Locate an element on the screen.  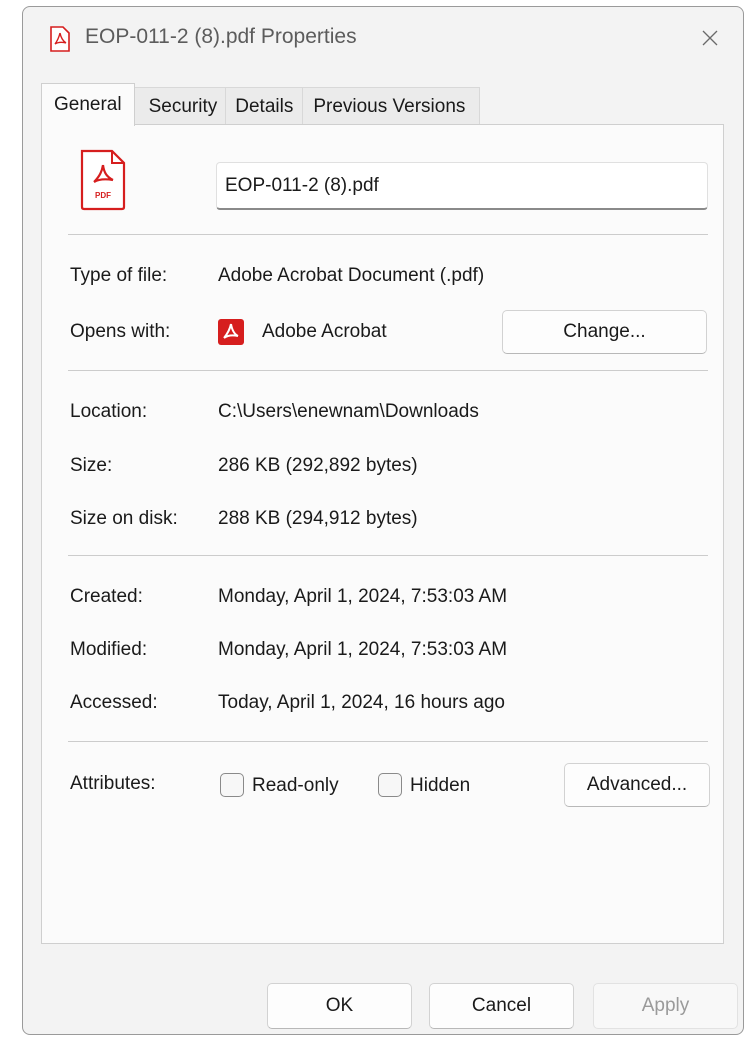
accessed-label: Accessed: is located at coordinates (114, 702).